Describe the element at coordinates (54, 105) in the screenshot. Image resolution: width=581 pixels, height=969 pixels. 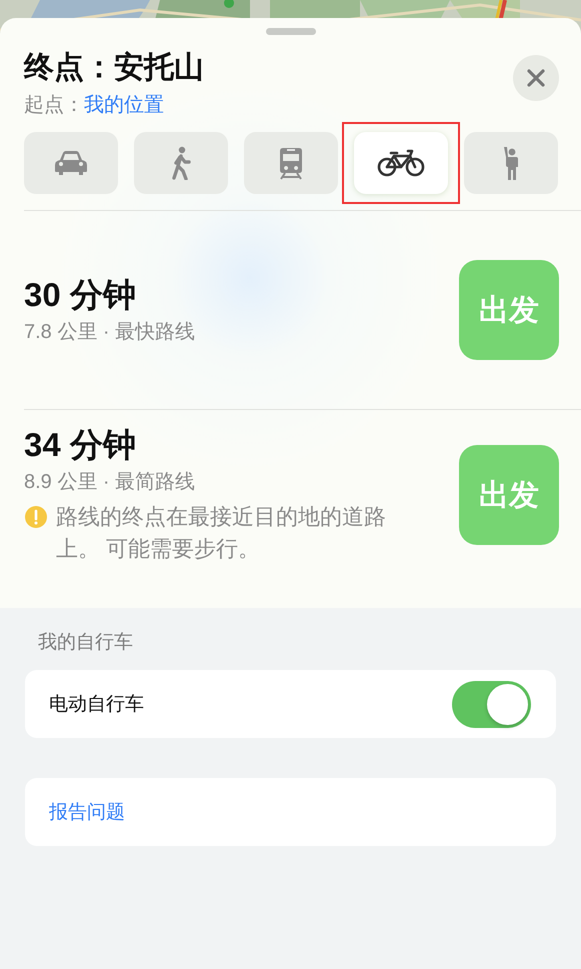
I see `origin-label: 起点：` at that location.